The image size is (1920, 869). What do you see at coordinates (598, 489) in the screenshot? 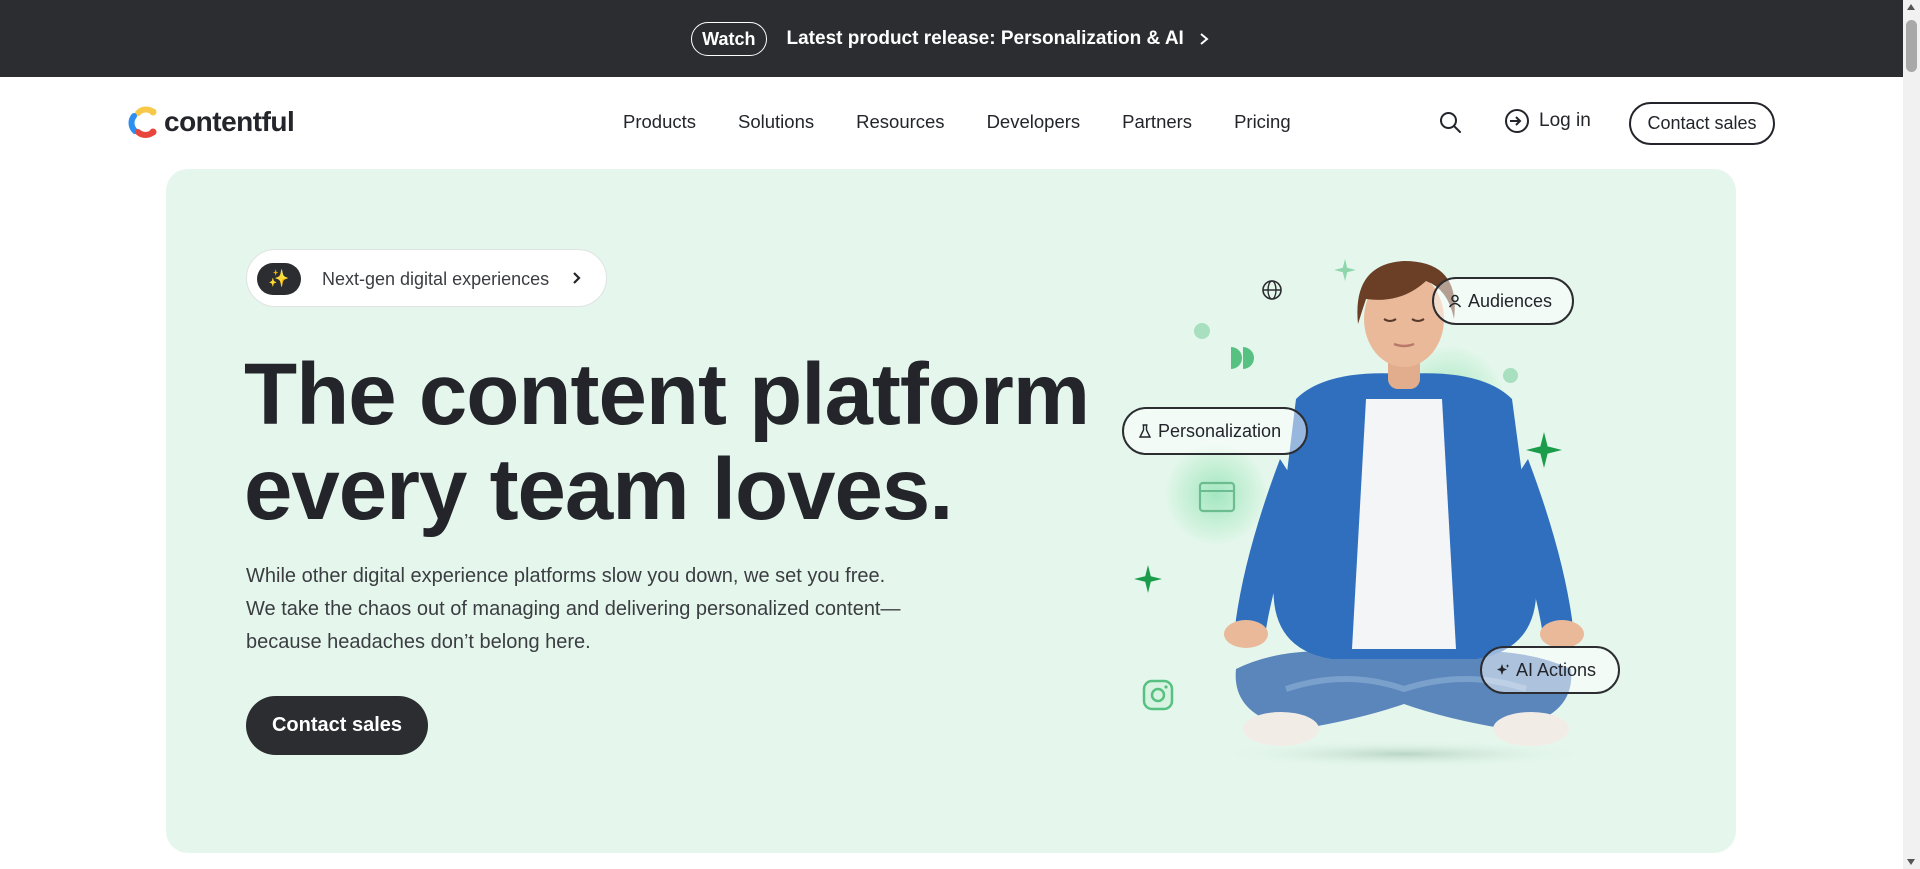
I see `headline-line-2: every team loves.` at bounding box center [598, 489].